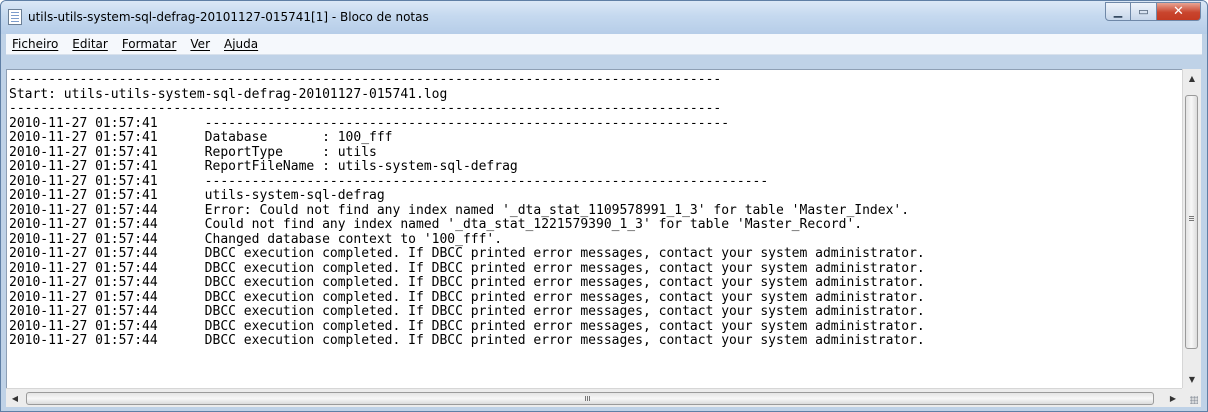  What do you see at coordinates (199, 44) in the screenshot?
I see `menu-ver: Ver` at bounding box center [199, 44].